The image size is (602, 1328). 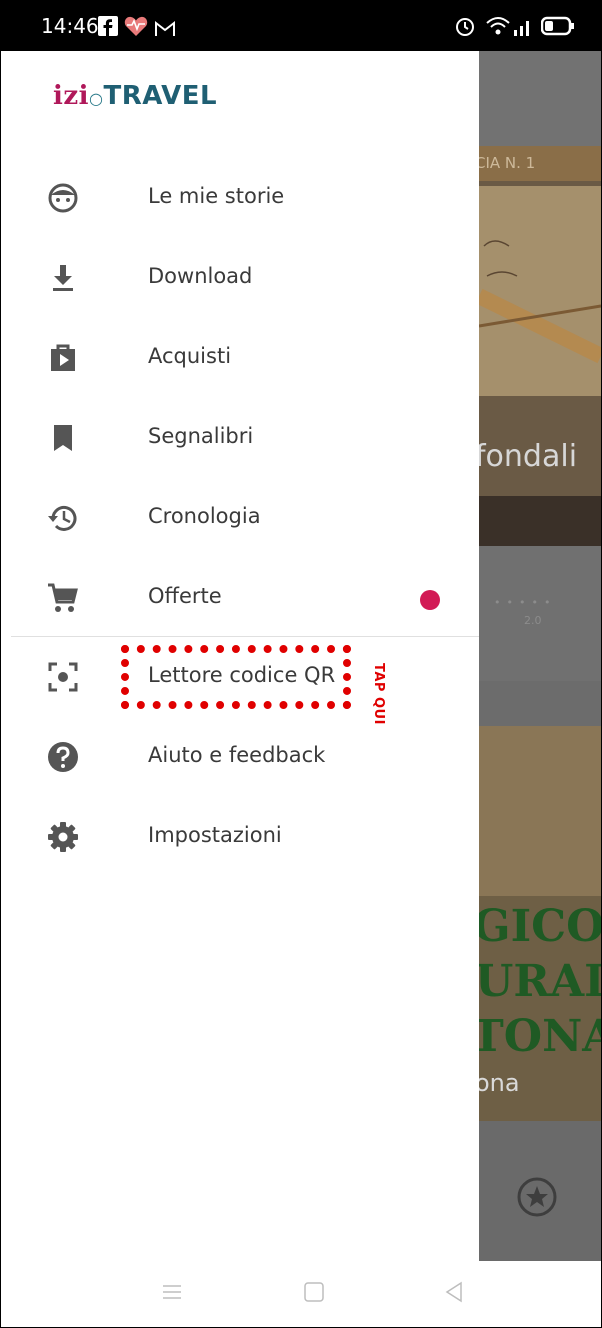 I want to click on menu-label-acquisti: Acquisti, so click(x=190, y=356).